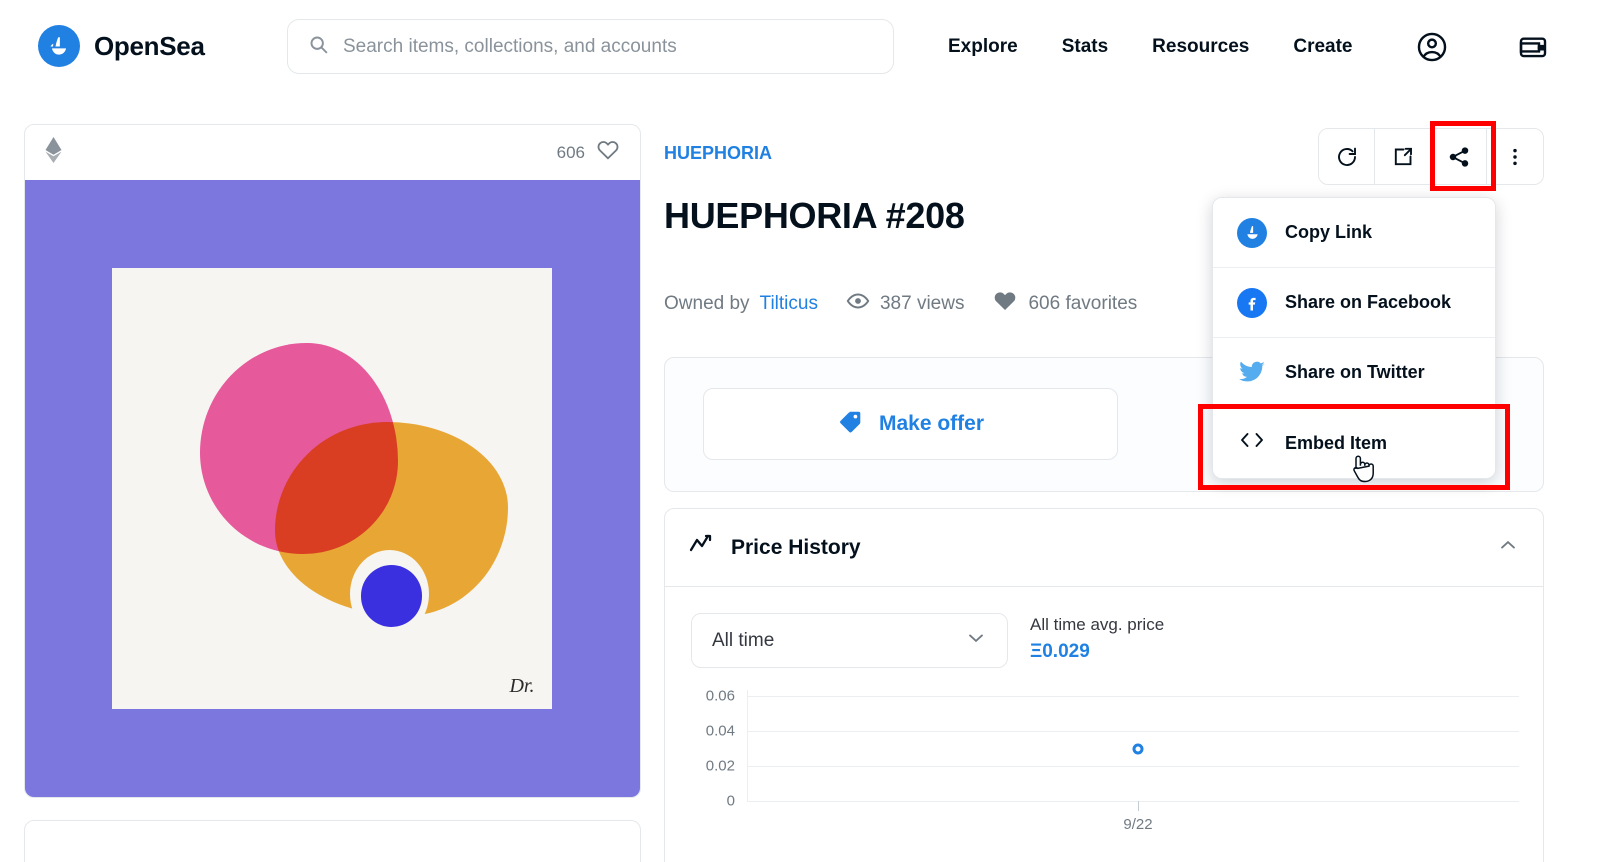 This screenshot has height=862, width=1600. What do you see at coordinates (391, 596) in the screenshot?
I see `artwork-blue-circle` at bounding box center [391, 596].